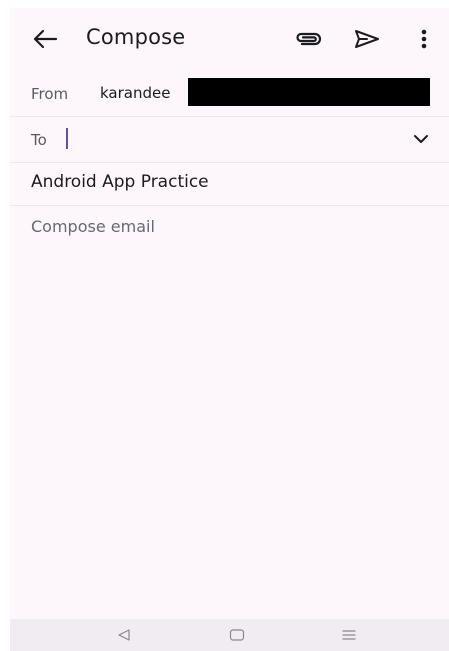  What do you see at coordinates (93, 226) in the screenshot?
I see `compose-body-input: Compose email` at bounding box center [93, 226].